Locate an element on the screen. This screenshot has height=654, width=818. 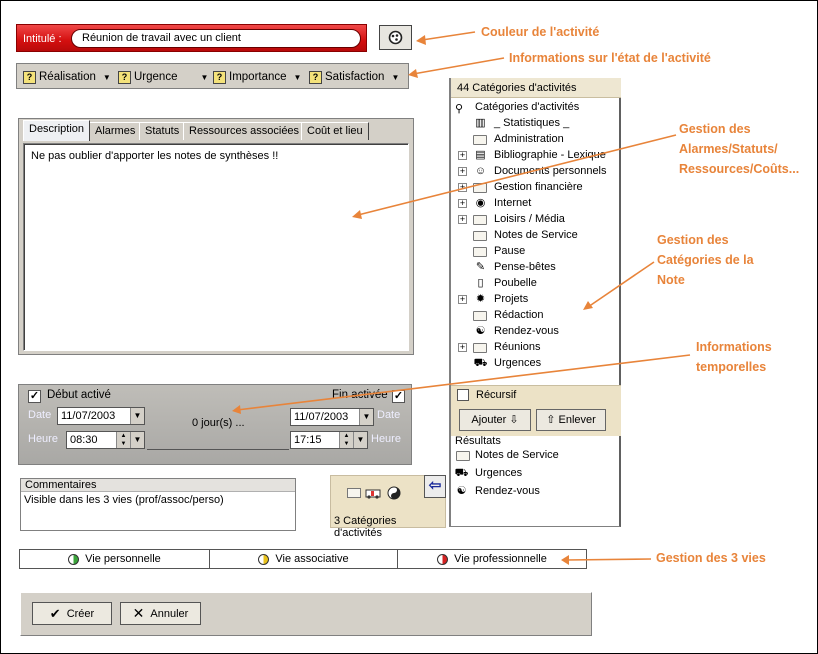
recursive-band: Récursif is located at coordinates (536, 394).